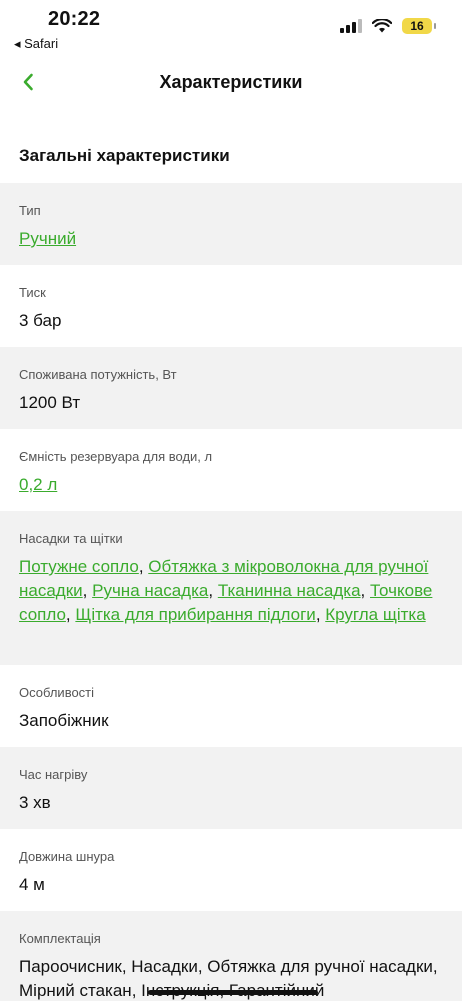 The height and width of the screenshot is (1001, 462). What do you see at coordinates (231, 485) in the screenshot?
I see `spec-value: 0,2 л` at bounding box center [231, 485].